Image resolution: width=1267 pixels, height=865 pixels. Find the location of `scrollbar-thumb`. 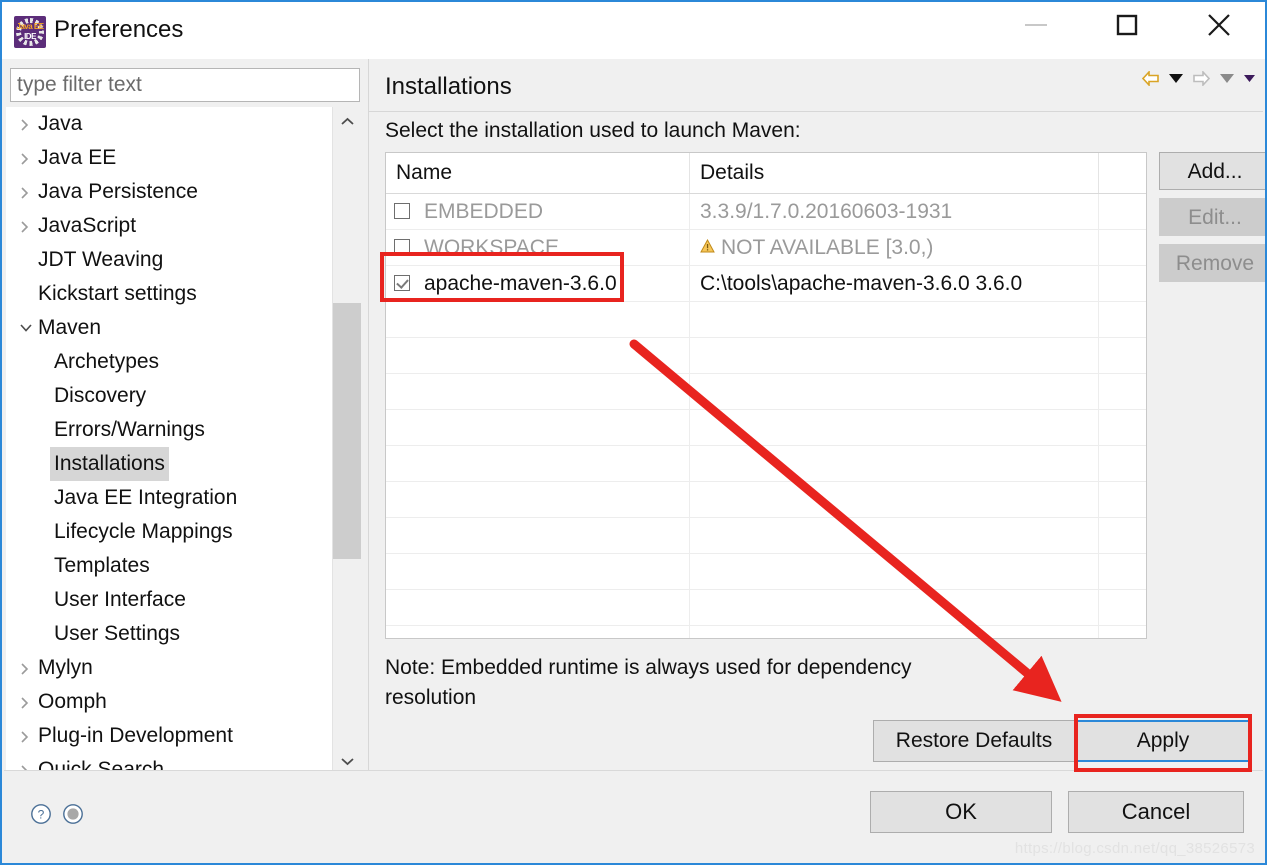

scrollbar-thumb is located at coordinates (347, 431).